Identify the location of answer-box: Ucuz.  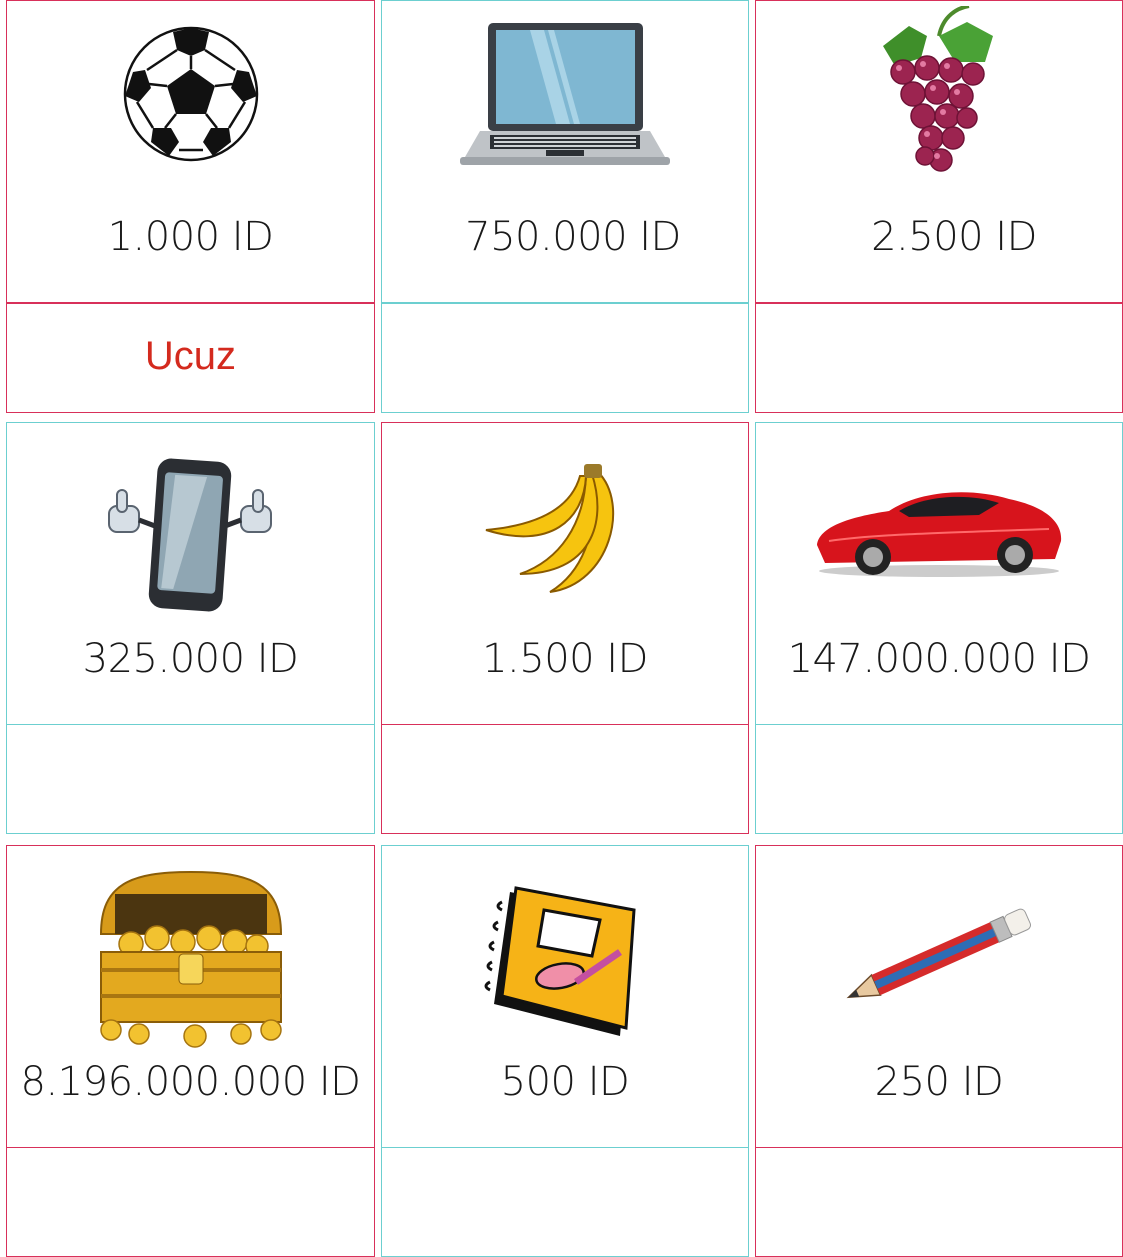
(190, 358).